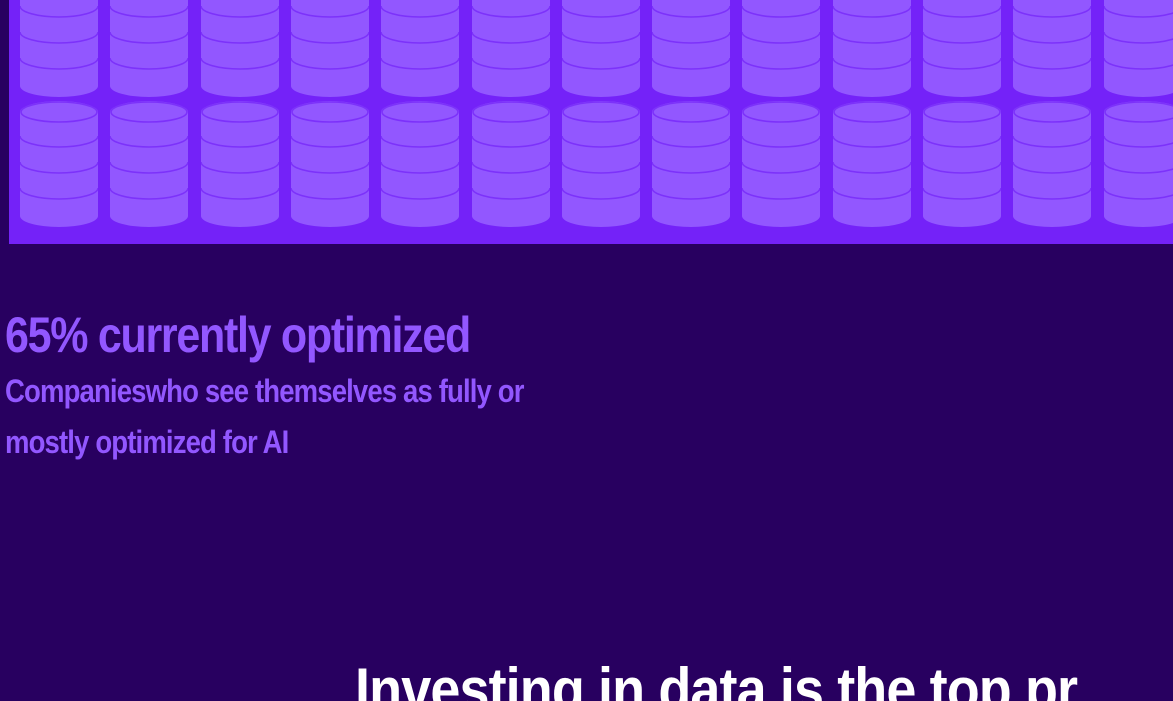  What do you see at coordinates (238, 335) in the screenshot?
I see `stat-headline: 65% currently optimized` at bounding box center [238, 335].